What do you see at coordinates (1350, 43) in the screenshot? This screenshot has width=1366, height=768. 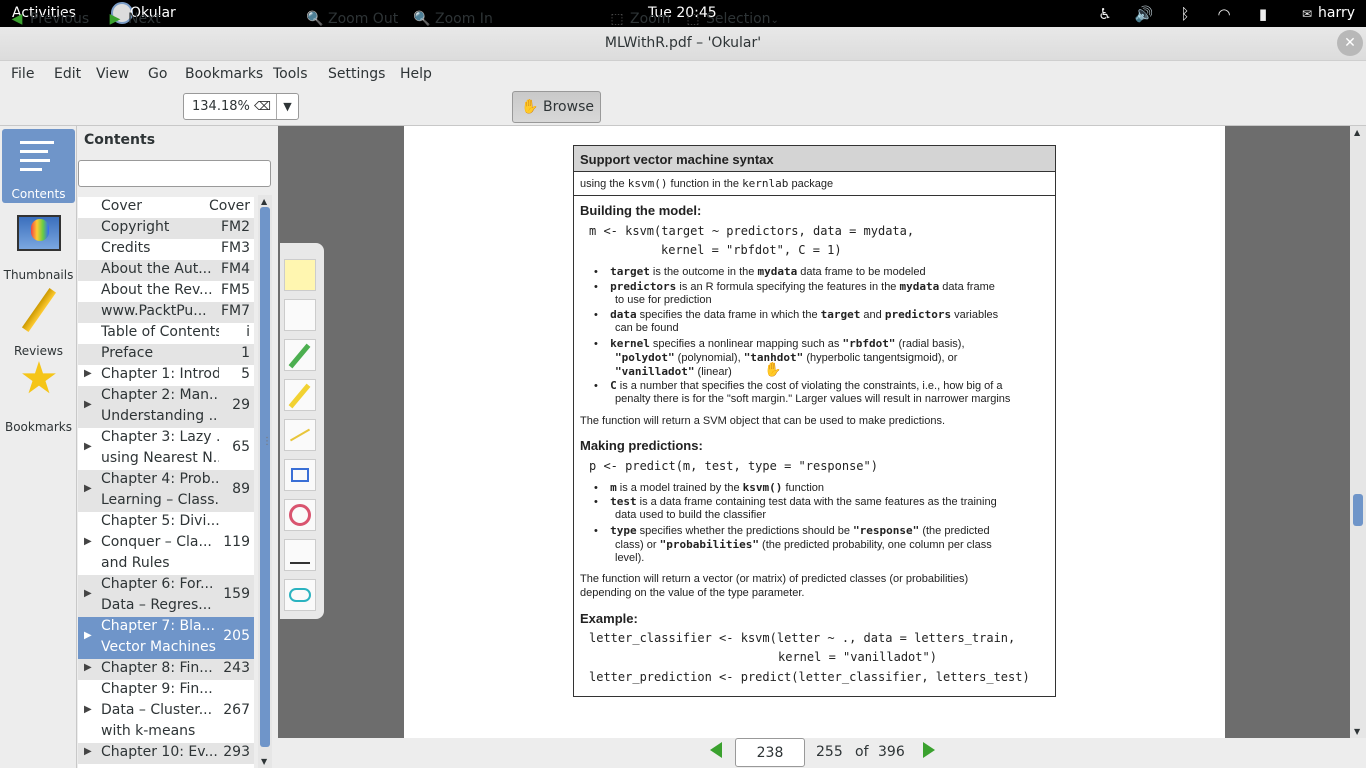 I see `close-window-button: ✕` at bounding box center [1350, 43].